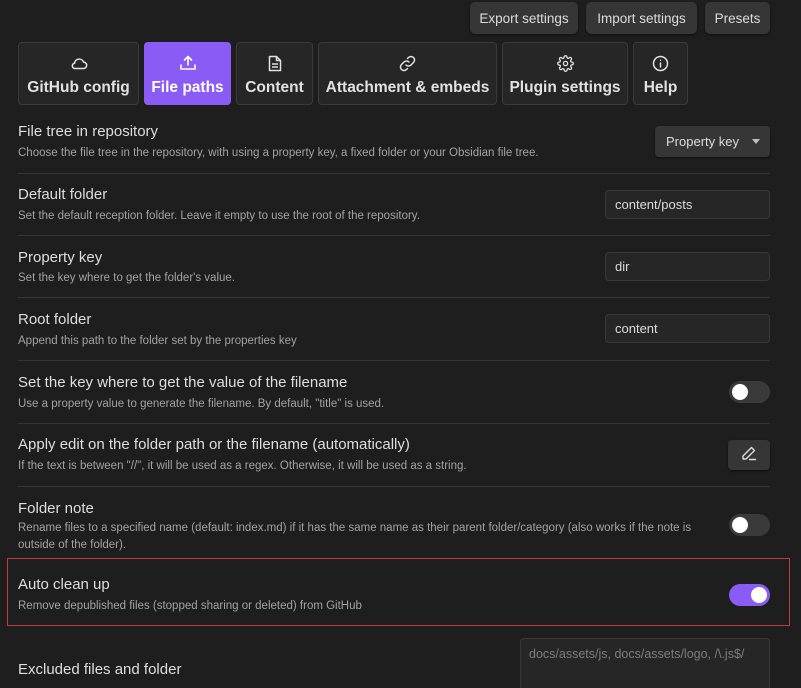 This screenshot has height=688, width=801. What do you see at coordinates (275, 63) in the screenshot?
I see `file-text-icon` at bounding box center [275, 63].